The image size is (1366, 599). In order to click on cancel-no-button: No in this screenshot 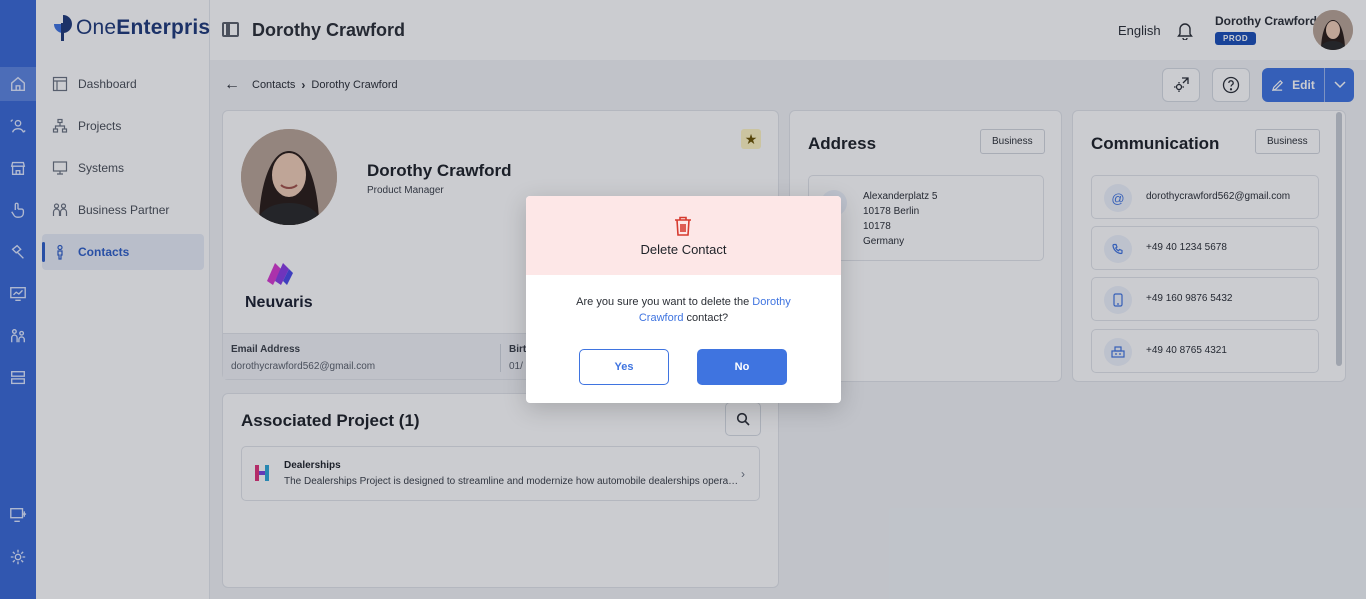, I will do `click(742, 367)`.